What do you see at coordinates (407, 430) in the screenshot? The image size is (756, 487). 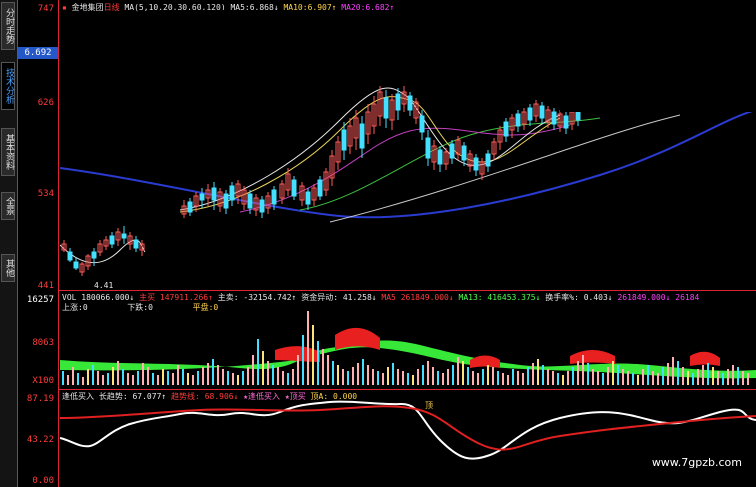 I see `long-trend-line` at bounding box center [407, 430].